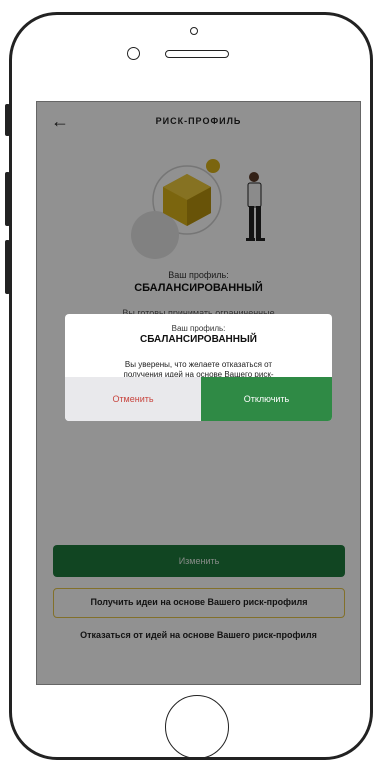  Describe the element at coordinates (133, 53) in the screenshot. I see `sensor-lens` at that location.